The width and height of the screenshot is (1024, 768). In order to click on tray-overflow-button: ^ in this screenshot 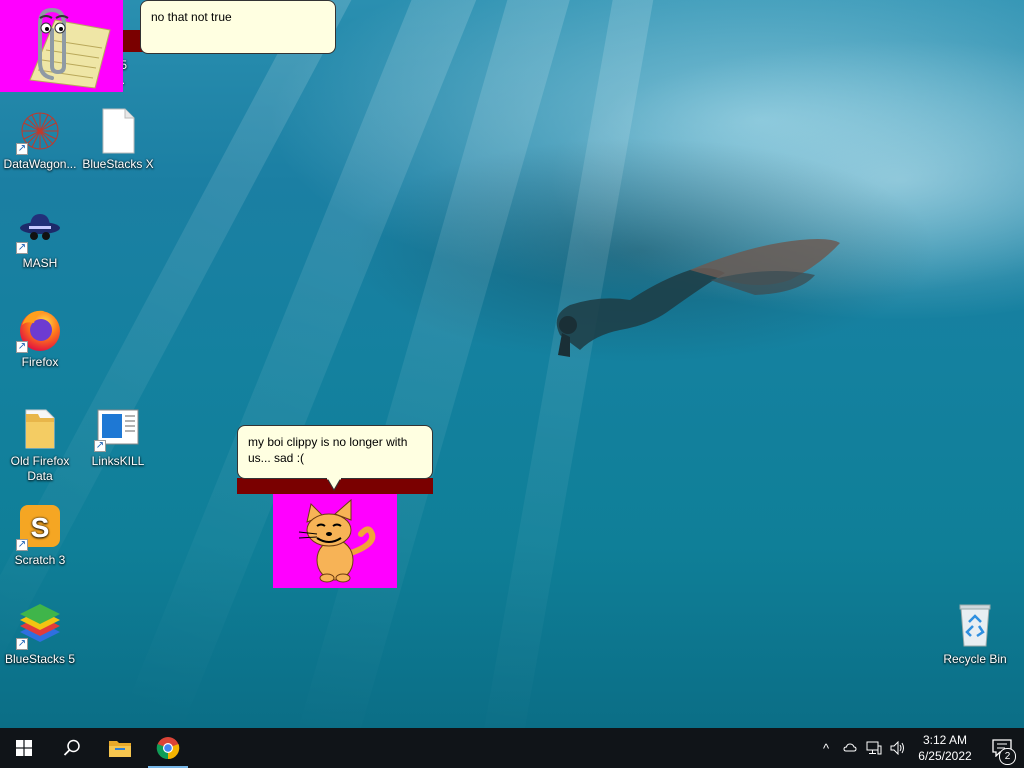, I will do `click(826, 748)`.